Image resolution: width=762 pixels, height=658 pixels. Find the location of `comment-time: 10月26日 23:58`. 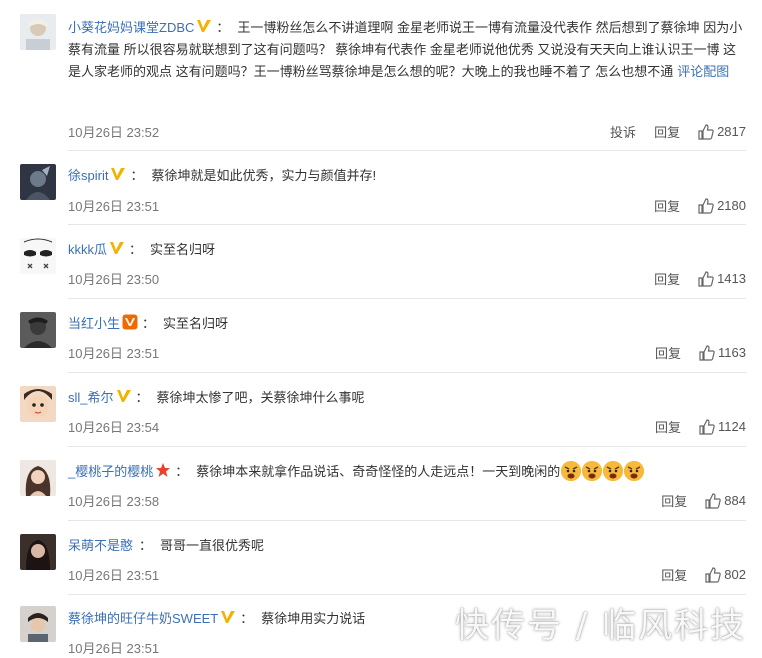

comment-time: 10月26日 23:58 is located at coordinates (114, 501).